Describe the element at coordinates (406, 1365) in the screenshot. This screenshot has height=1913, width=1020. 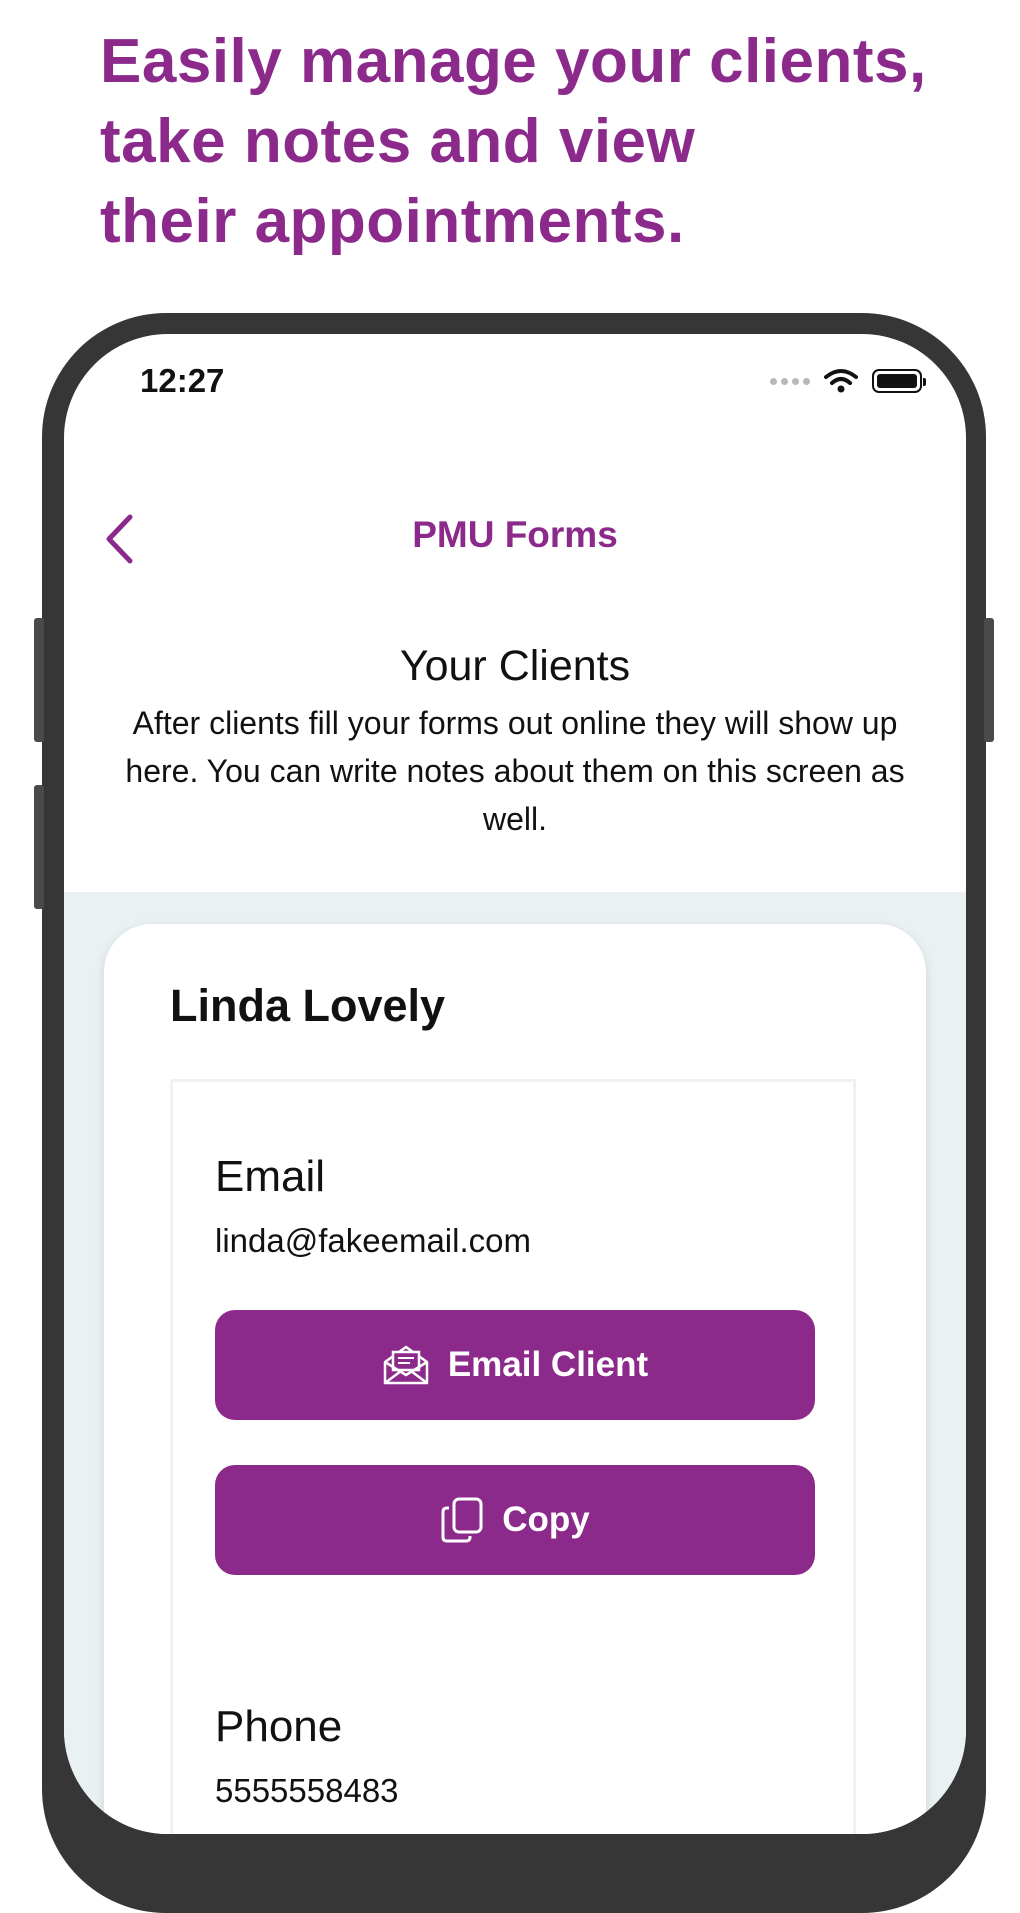
I see `envelope-open-icon` at that location.